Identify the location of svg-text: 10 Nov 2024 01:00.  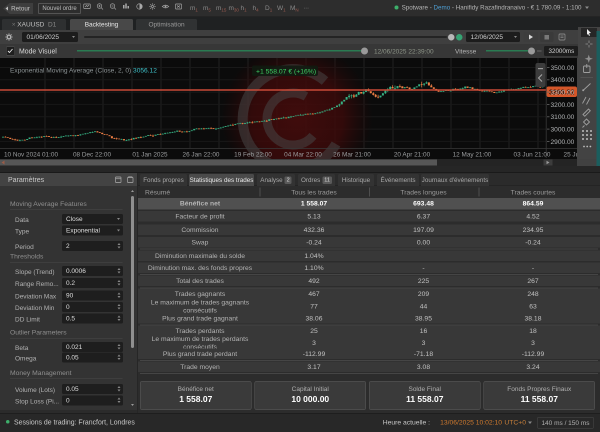
(31, 155).